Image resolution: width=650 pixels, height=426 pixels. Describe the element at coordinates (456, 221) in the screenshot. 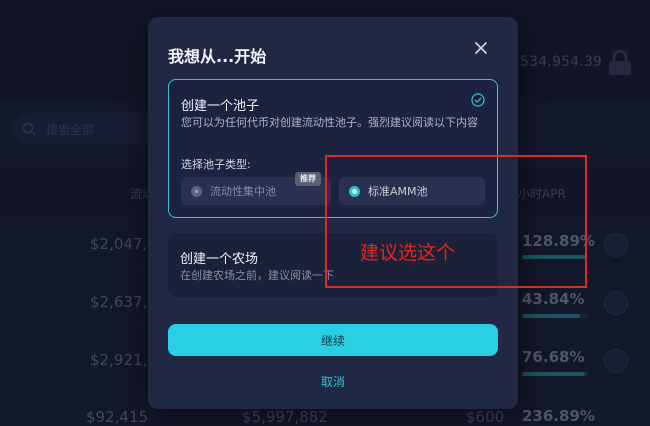

I see `annotation-box` at that location.